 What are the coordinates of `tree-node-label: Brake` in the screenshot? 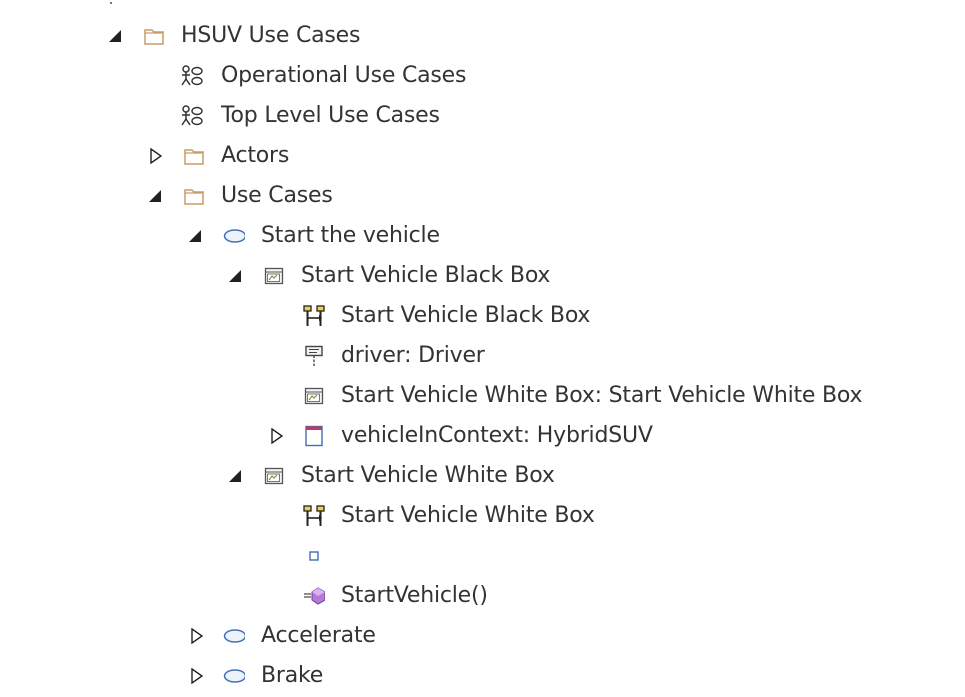 It's located at (292, 675).